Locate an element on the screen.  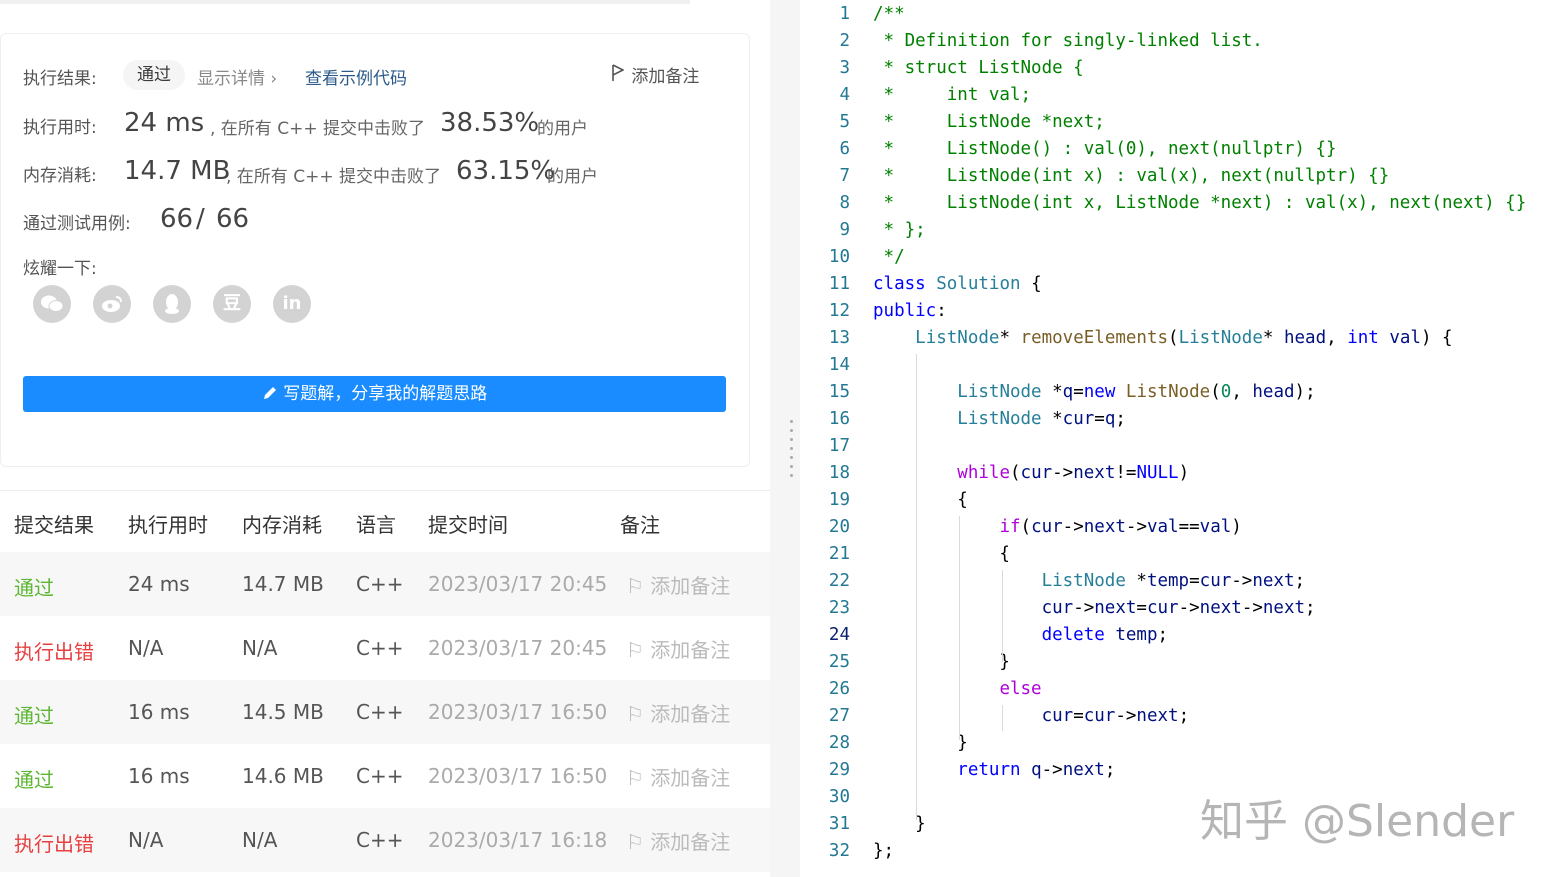
wechat-icon is located at coordinates (52, 304).